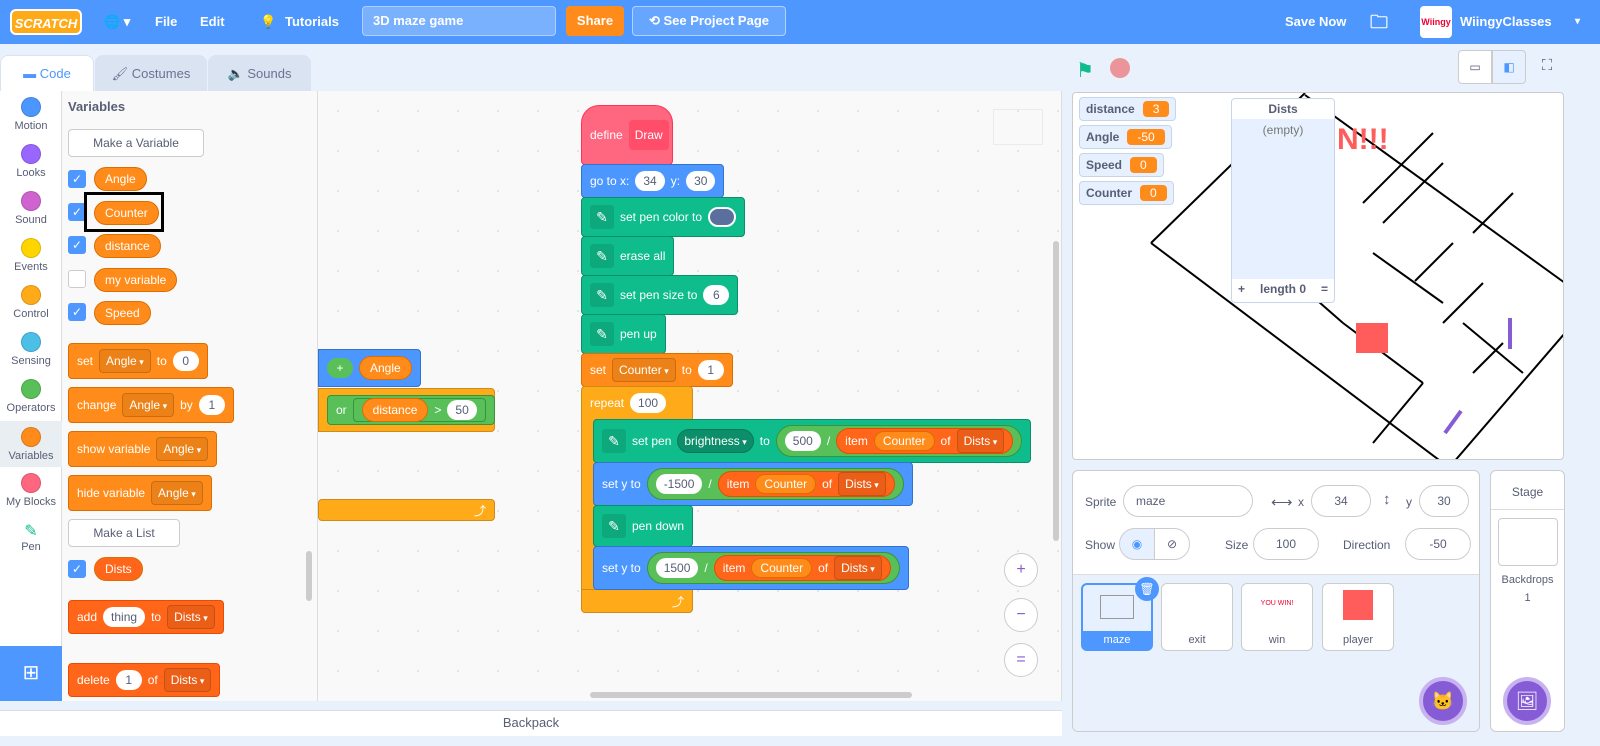  What do you see at coordinates (1436, 22) in the screenshot?
I see `avatar: Wiingy` at bounding box center [1436, 22].